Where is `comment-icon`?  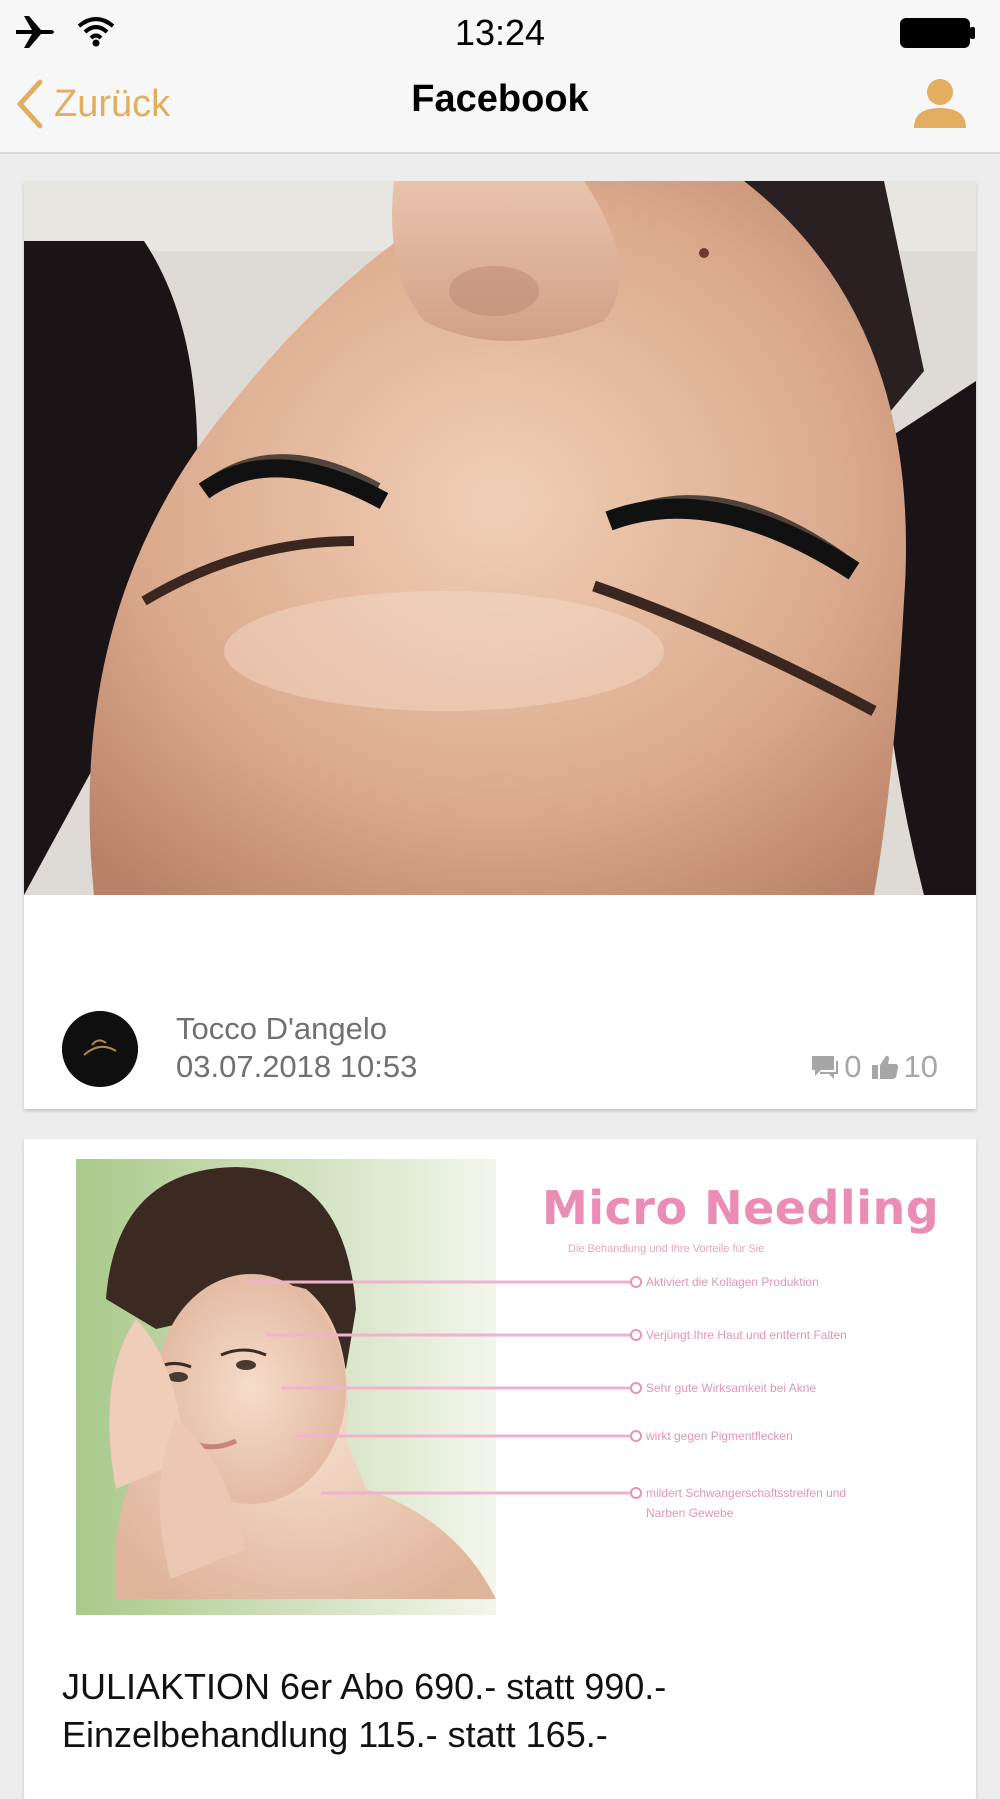
comment-icon is located at coordinates (825, 1067).